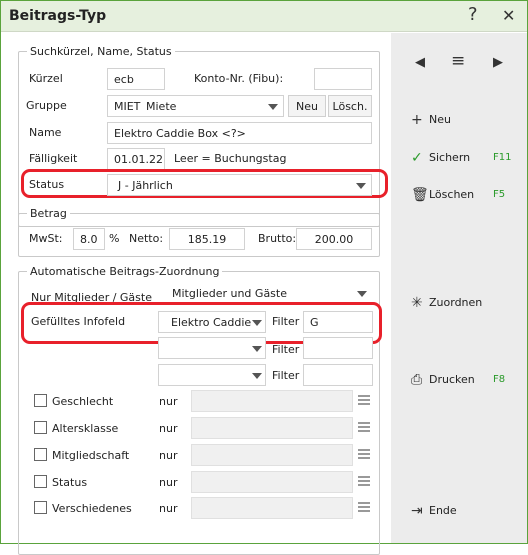 This screenshot has width=528, height=555. Describe the element at coordinates (440, 119) in the screenshot. I see `neu-label: Neu` at that location.